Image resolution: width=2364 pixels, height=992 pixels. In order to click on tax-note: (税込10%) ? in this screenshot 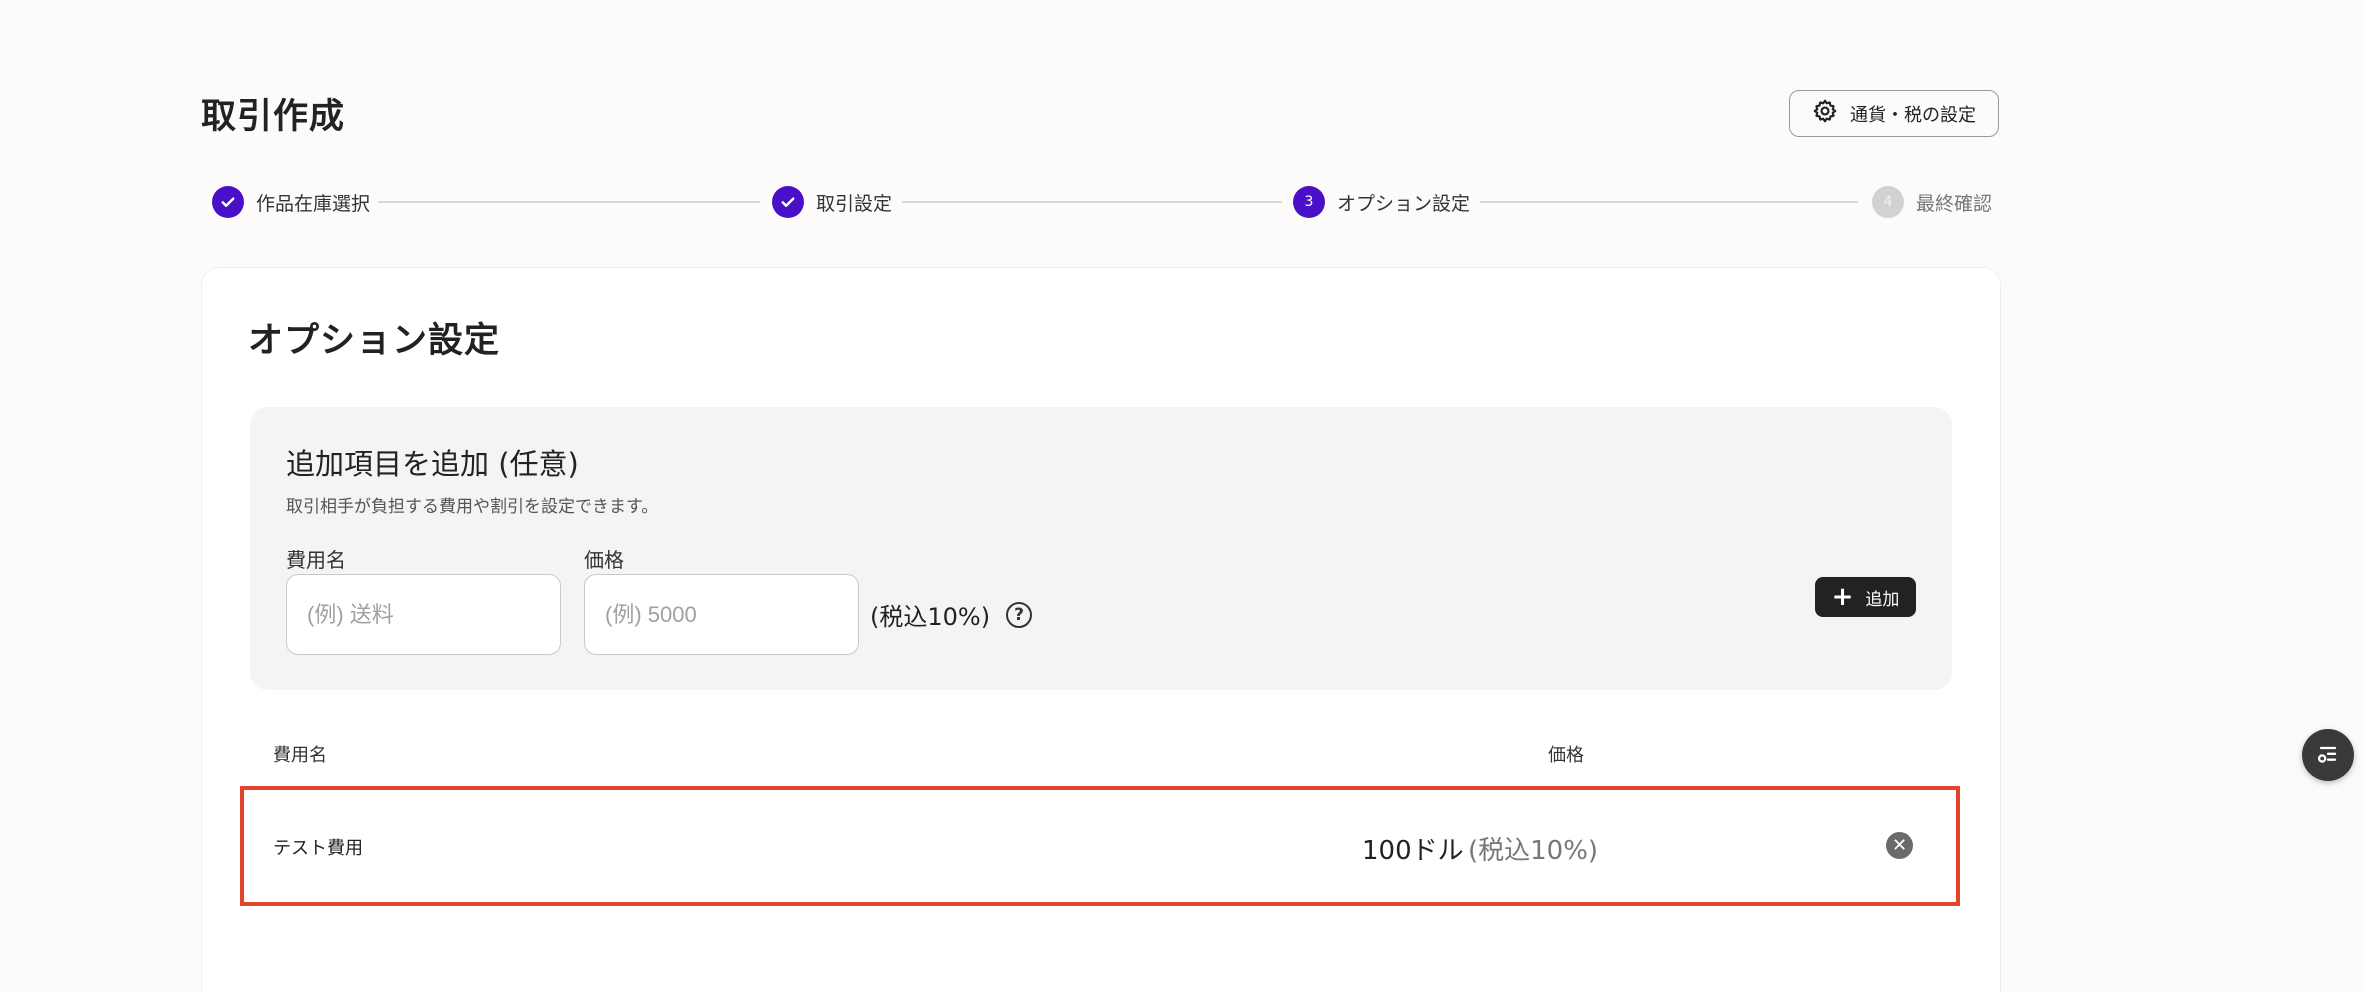, I will do `click(951, 614)`.